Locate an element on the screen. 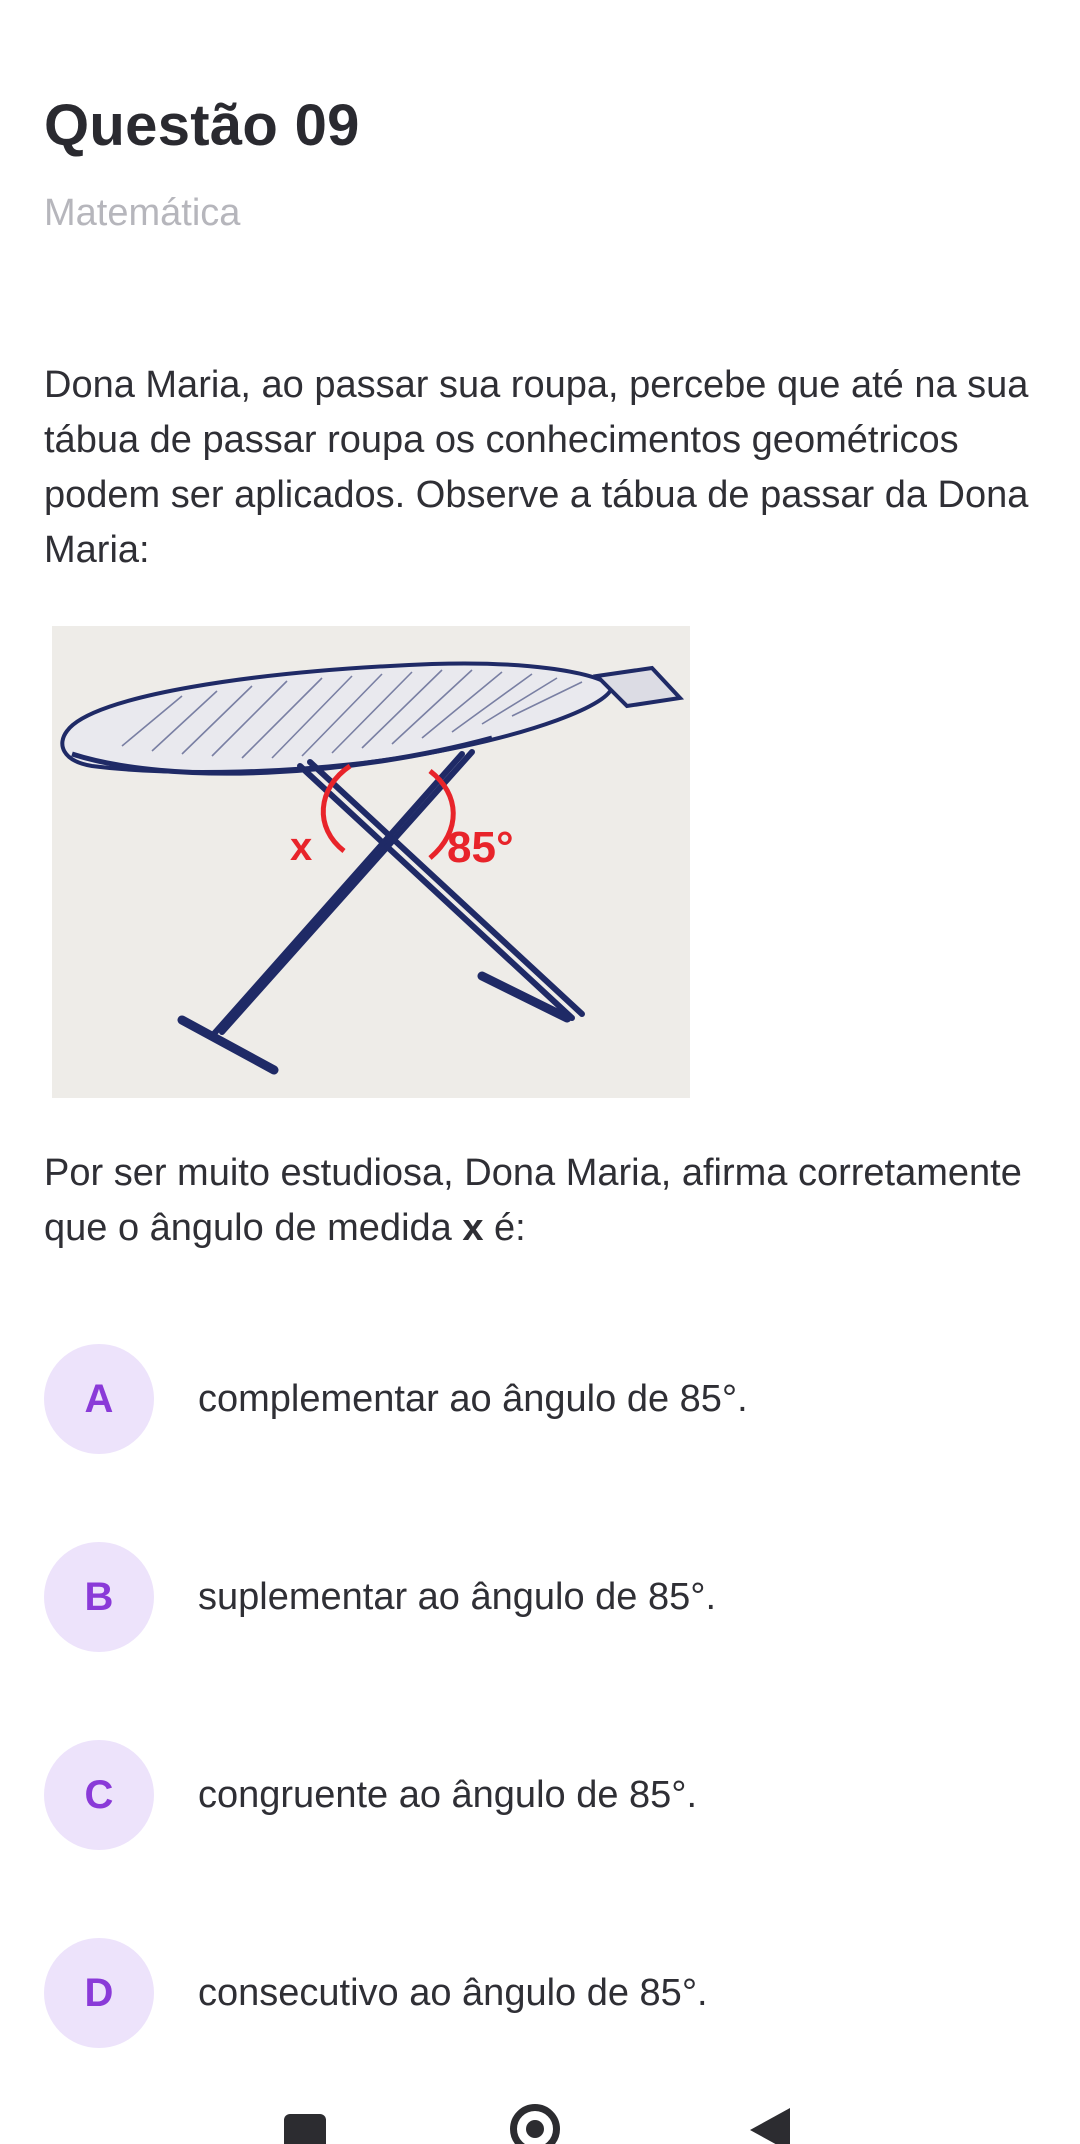 This screenshot has width=1080, height=2144. option-b: B suplementar ao ângulo de 85°. is located at coordinates (544, 1597).